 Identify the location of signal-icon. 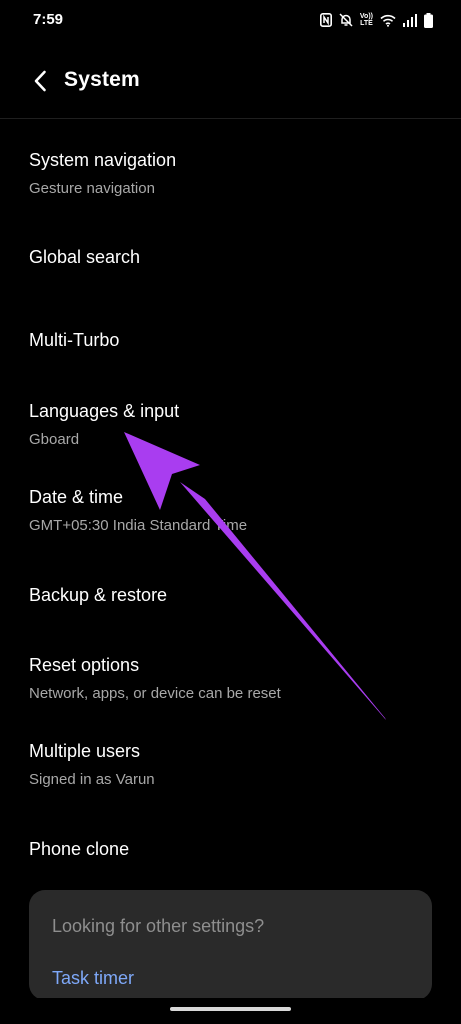
(410, 20).